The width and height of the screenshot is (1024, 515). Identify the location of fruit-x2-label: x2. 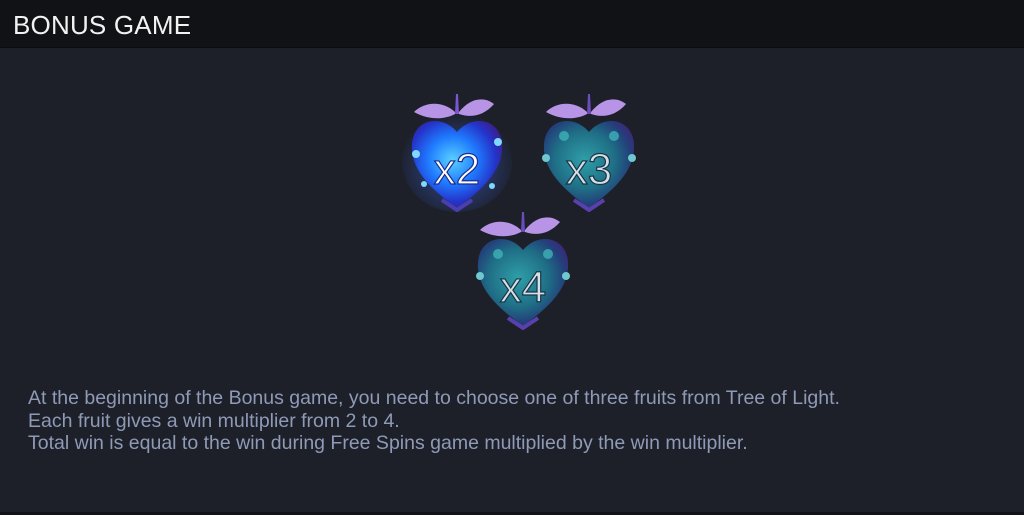
(457, 169).